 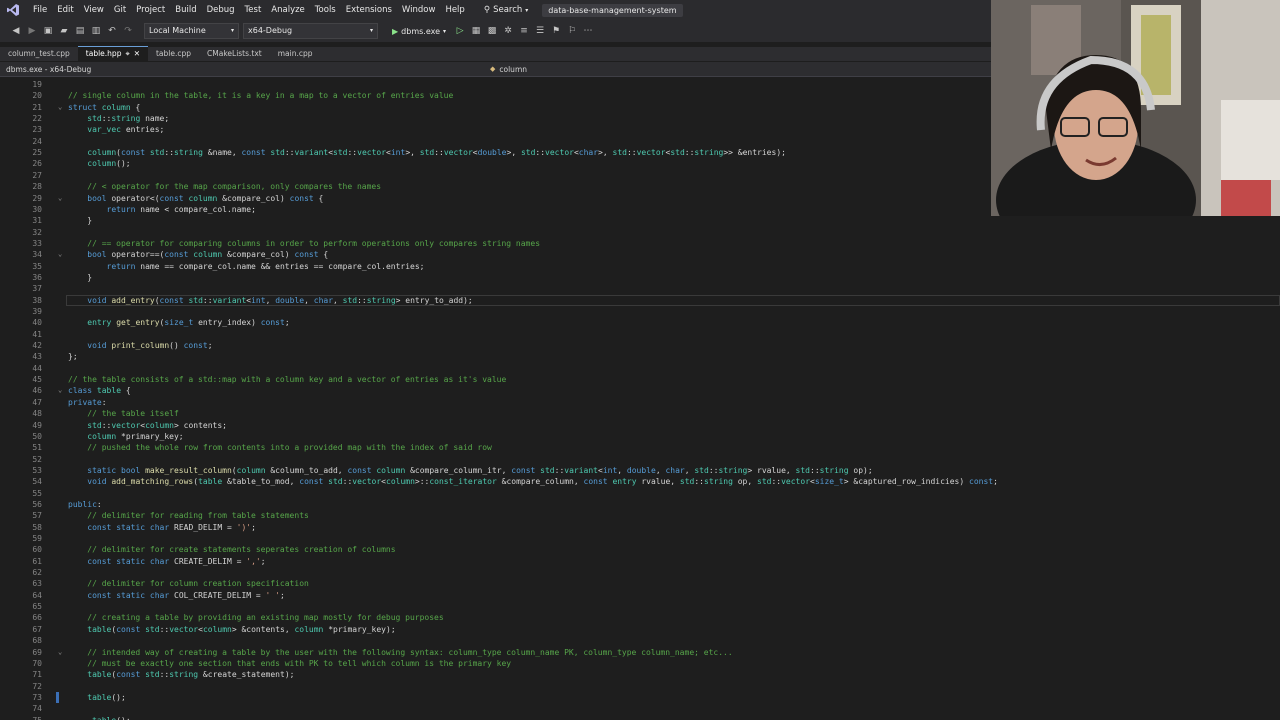 I want to click on redo-icon: ↷, so click(x=128, y=31).